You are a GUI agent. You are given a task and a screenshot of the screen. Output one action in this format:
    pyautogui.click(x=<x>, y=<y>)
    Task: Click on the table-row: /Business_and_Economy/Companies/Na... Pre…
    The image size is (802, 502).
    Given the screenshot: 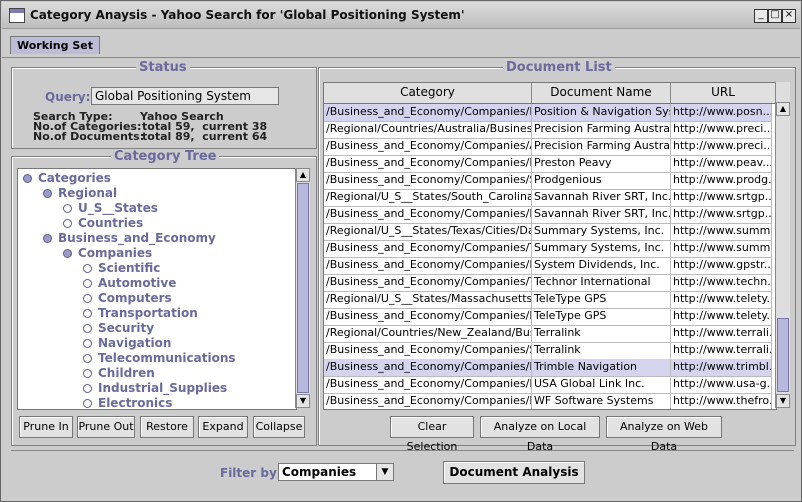 What is the action you would take?
    pyautogui.click(x=548, y=164)
    